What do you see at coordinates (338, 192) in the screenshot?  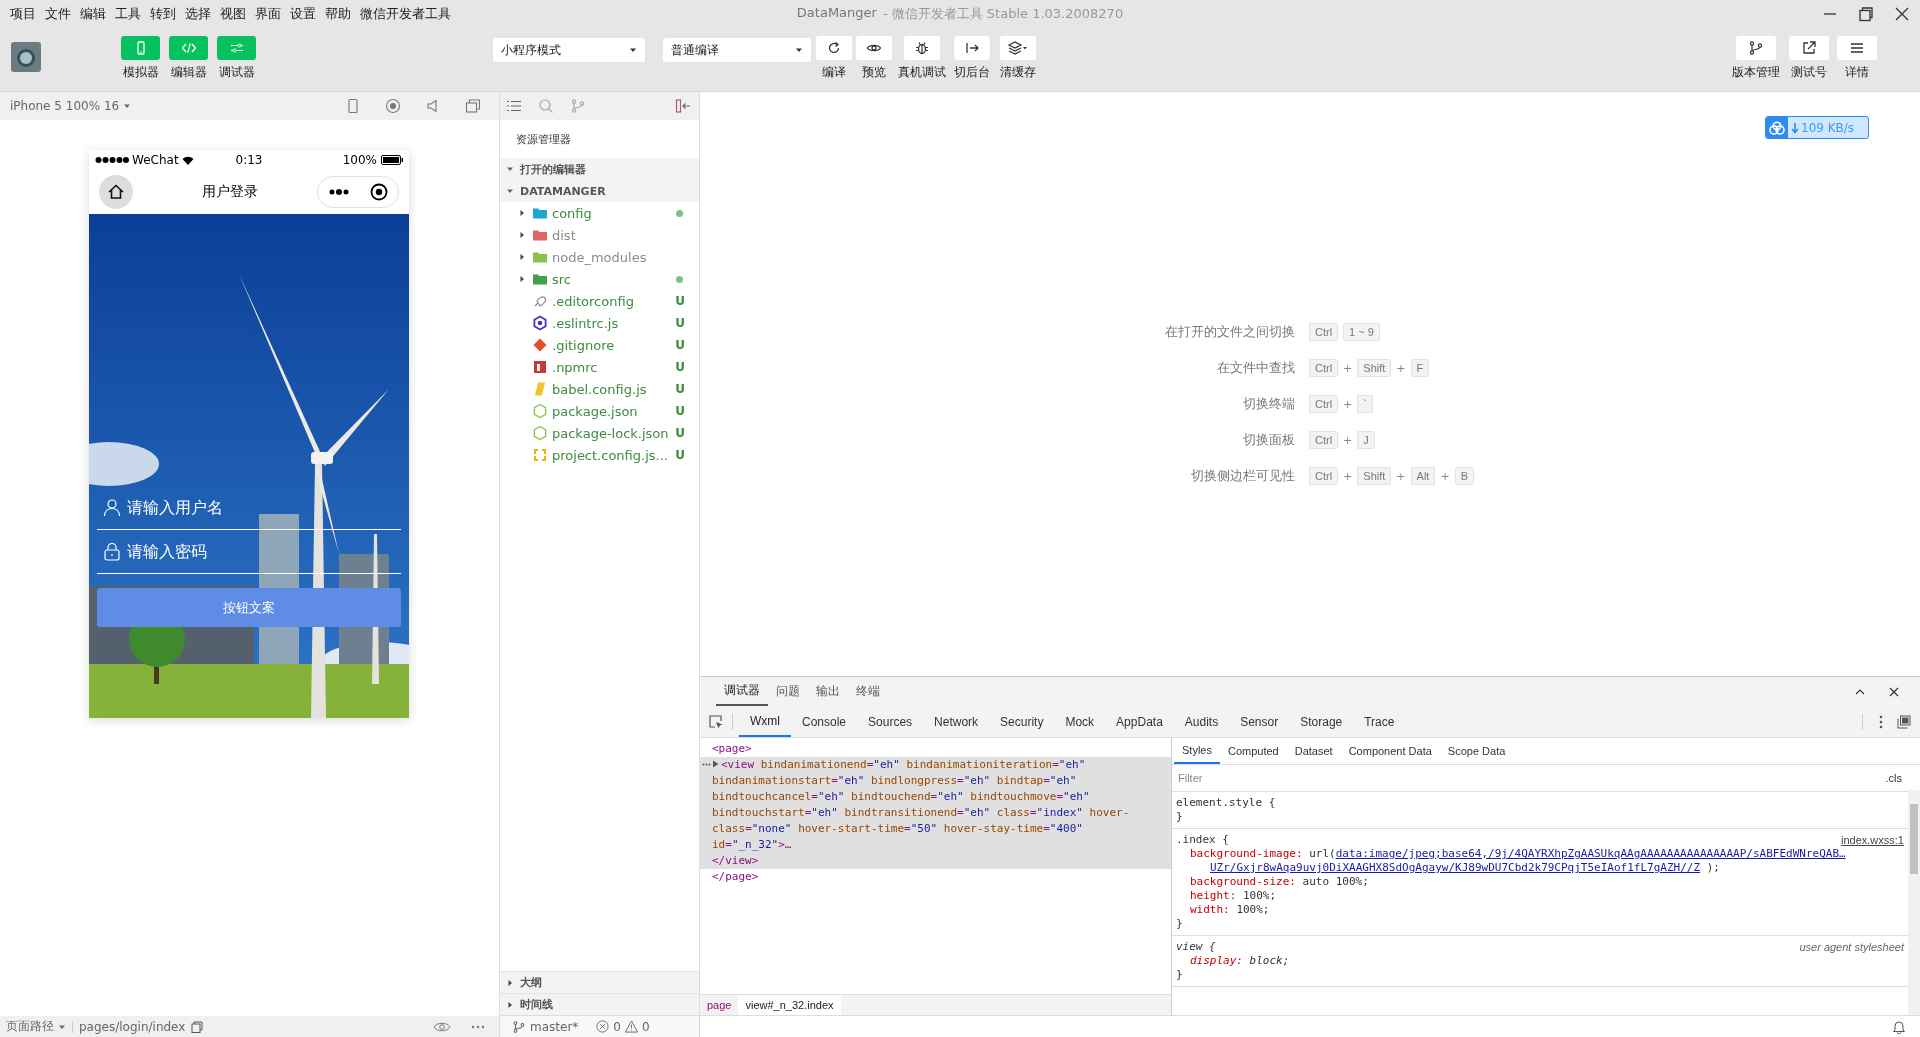 I see `more-icon` at bounding box center [338, 192].